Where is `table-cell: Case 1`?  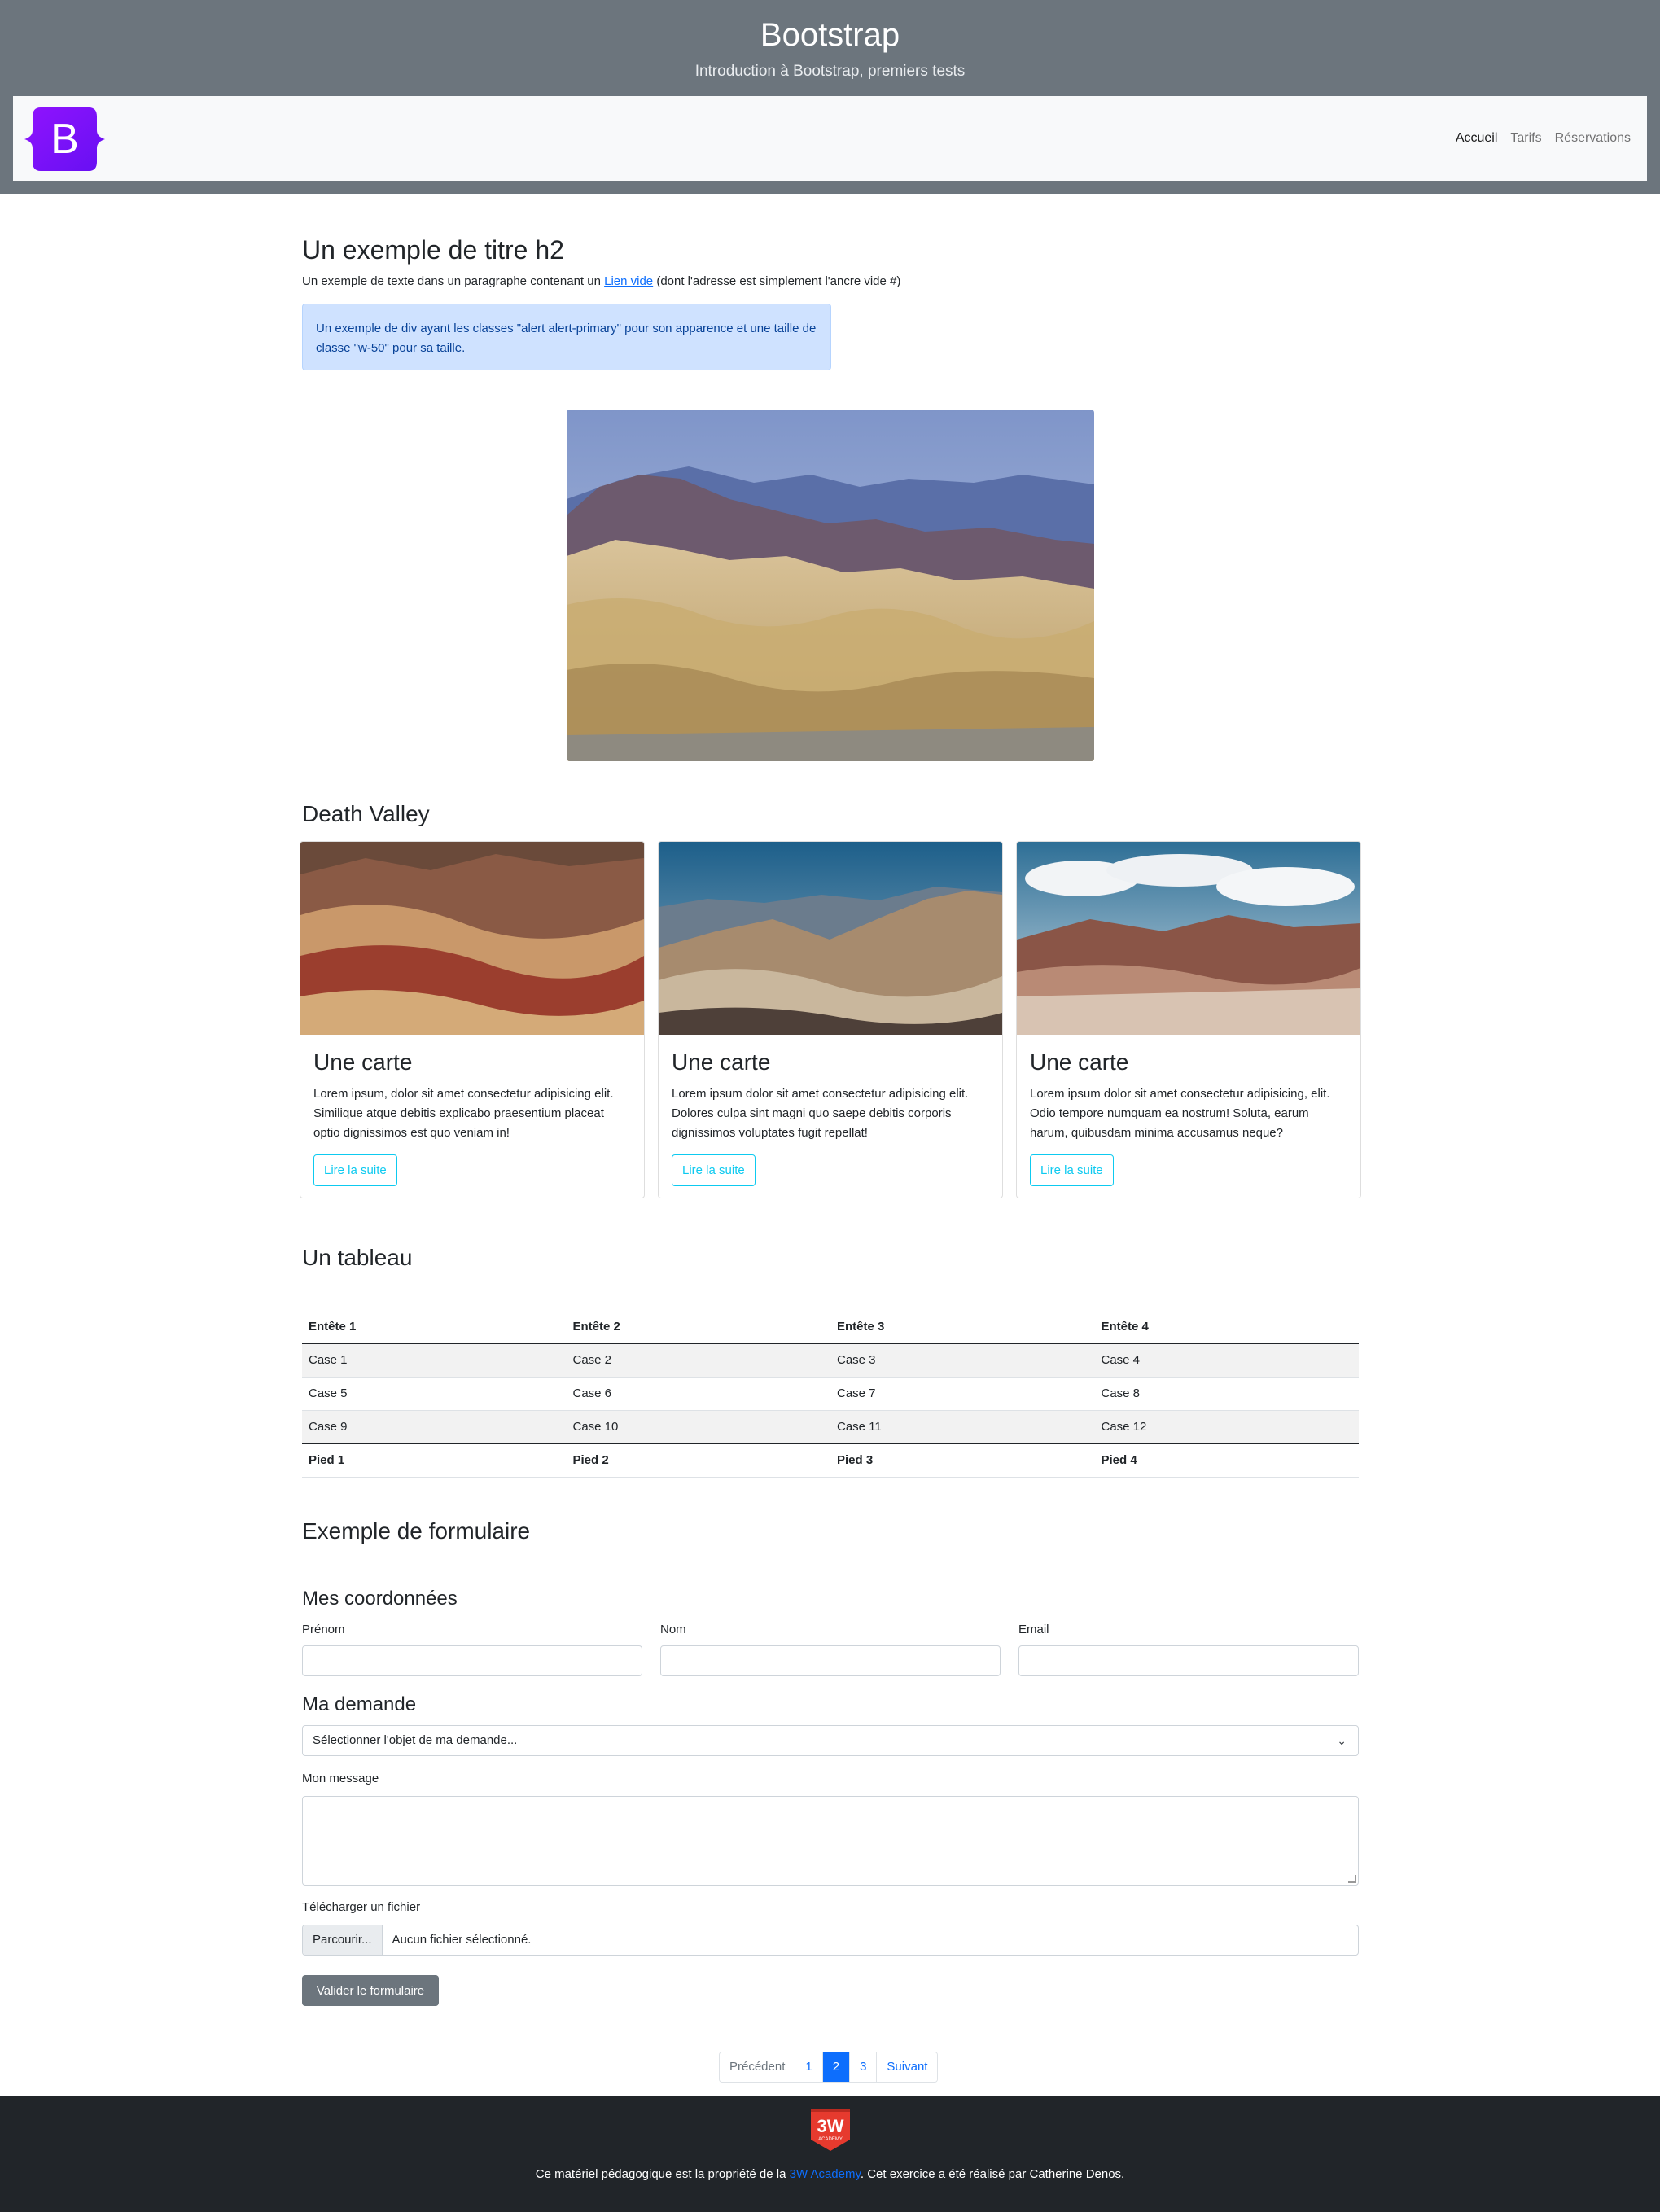 table-cell: Case 1 is located at coordinates (434, 1360).